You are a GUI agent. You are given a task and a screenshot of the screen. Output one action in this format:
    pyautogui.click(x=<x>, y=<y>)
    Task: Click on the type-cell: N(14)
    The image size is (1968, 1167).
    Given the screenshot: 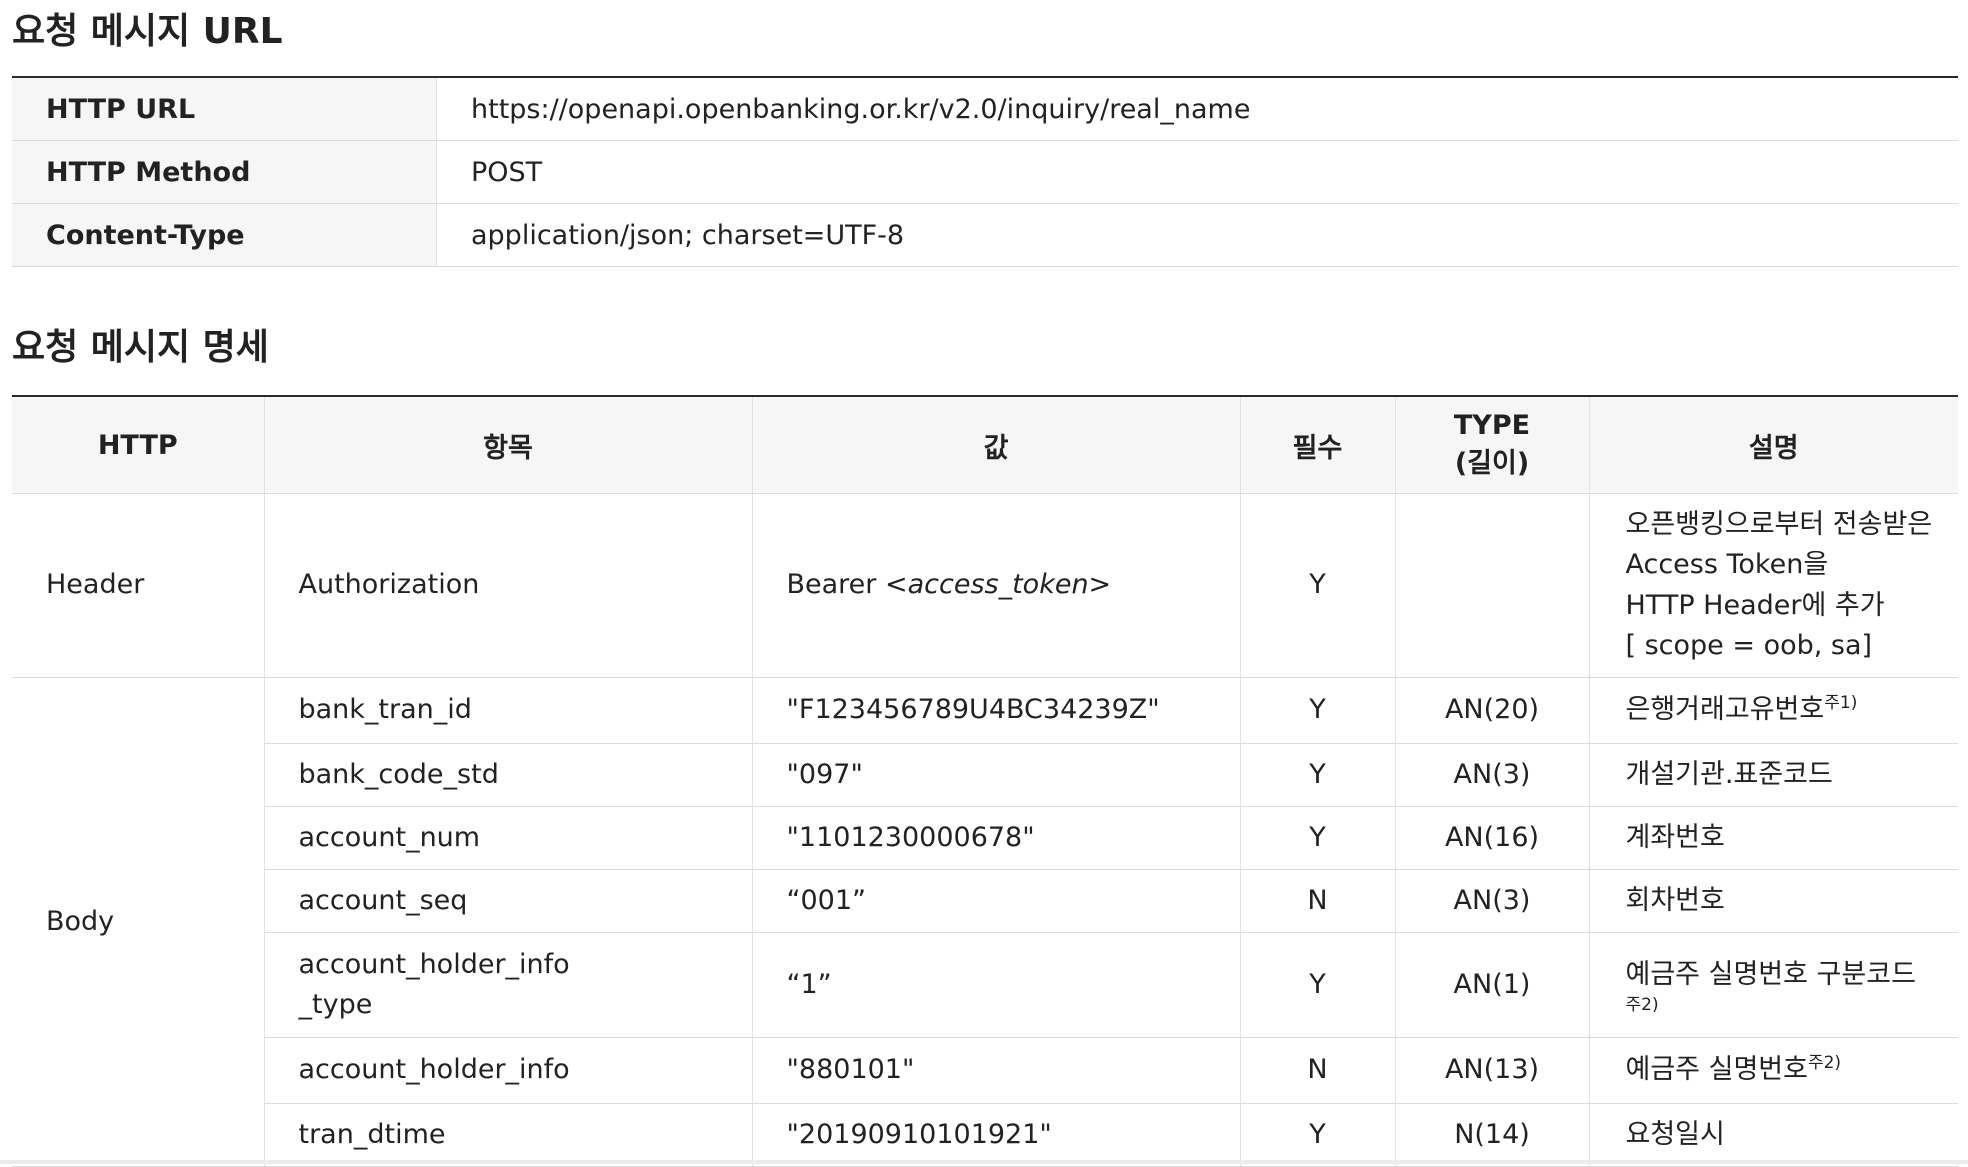 What is the action you would take?
    pyautogui.click(x=1491, y=1135)
    